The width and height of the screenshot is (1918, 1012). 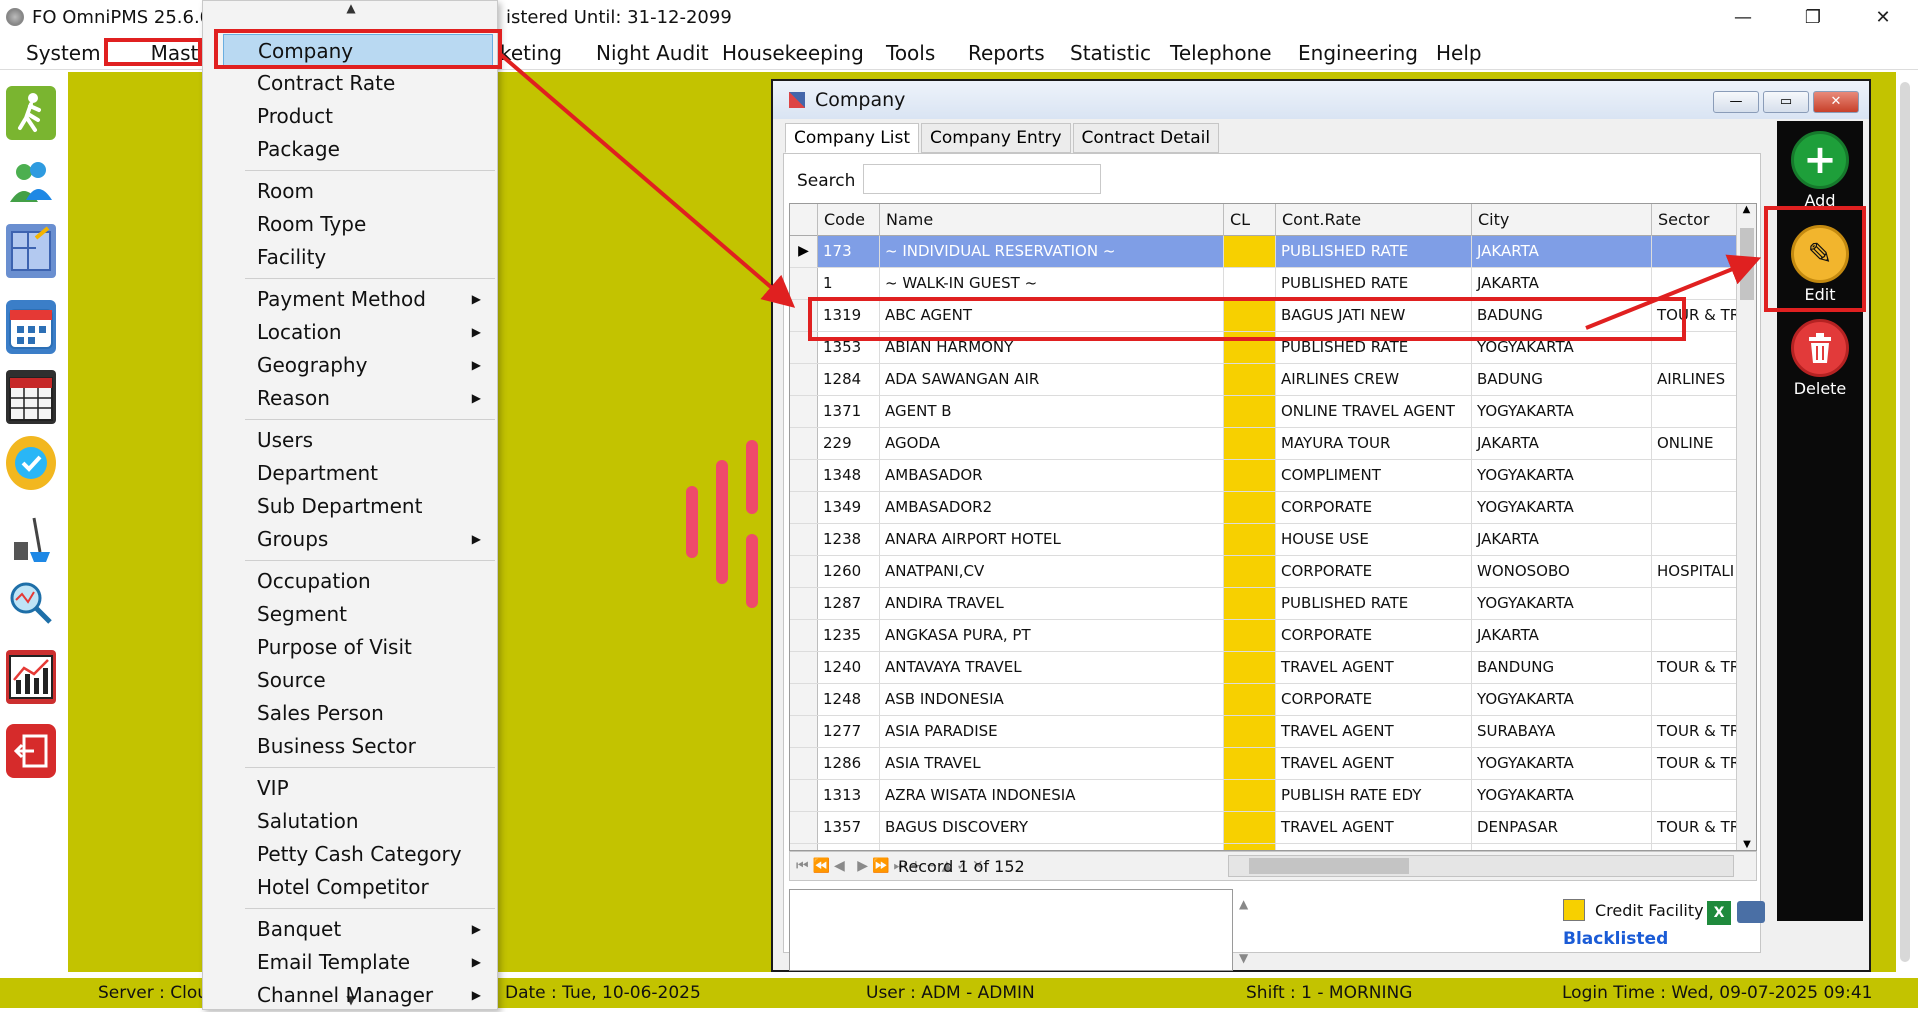 I want to click on search-input, so click(x=982, y=179).